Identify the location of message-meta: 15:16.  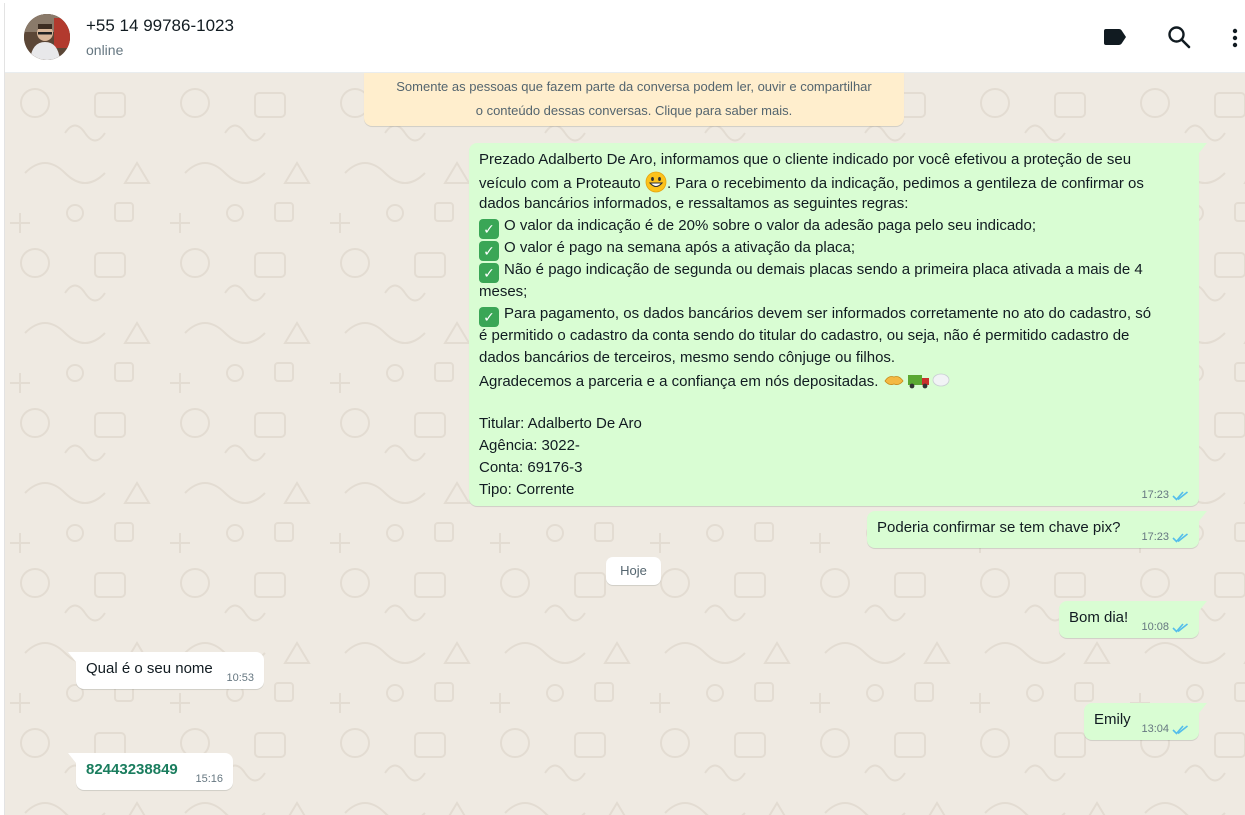
(209, 779).